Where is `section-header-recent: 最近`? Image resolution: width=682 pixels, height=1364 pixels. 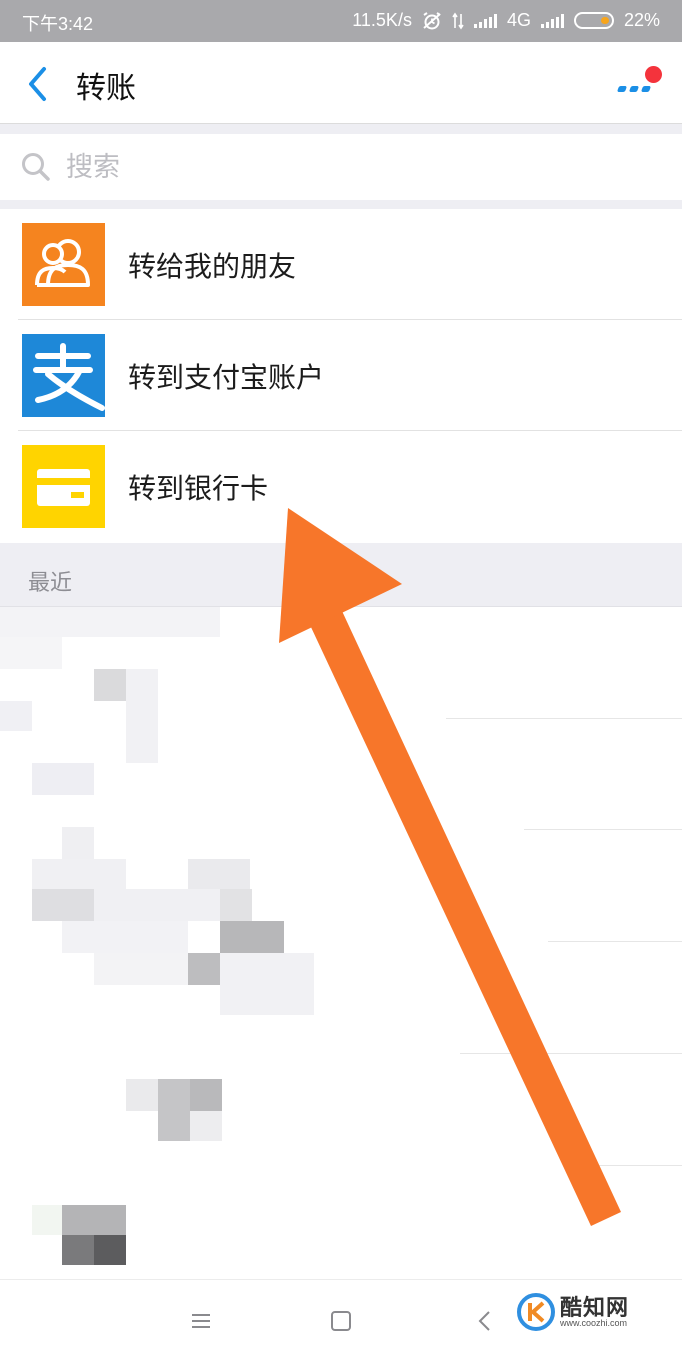
section-header-recent: 最近 is located at coordinates (341, 575).